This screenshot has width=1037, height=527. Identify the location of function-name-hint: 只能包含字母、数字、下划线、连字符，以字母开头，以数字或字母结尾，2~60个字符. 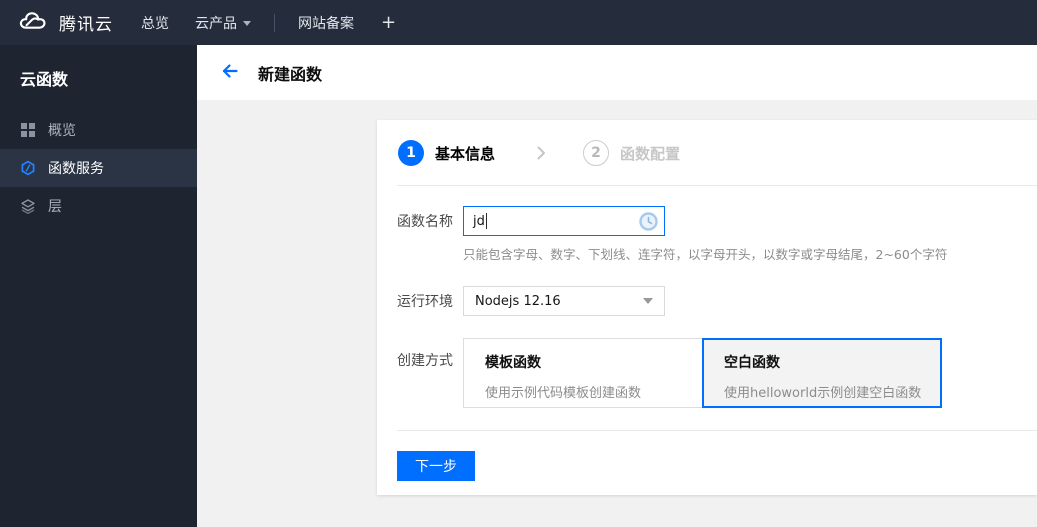
(705, 254).